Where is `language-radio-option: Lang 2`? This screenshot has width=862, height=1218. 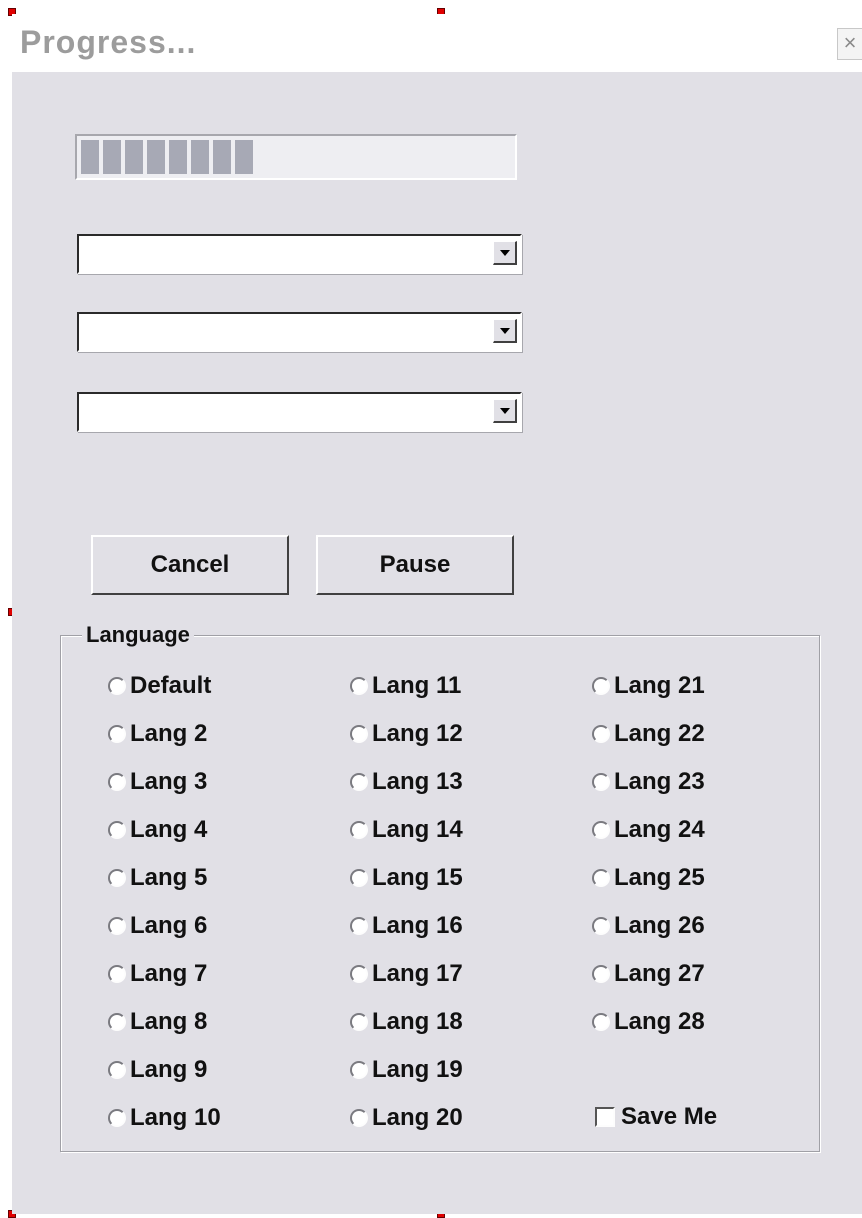
language-radio-option: Lang 2 is located at coordinates (157, 734).